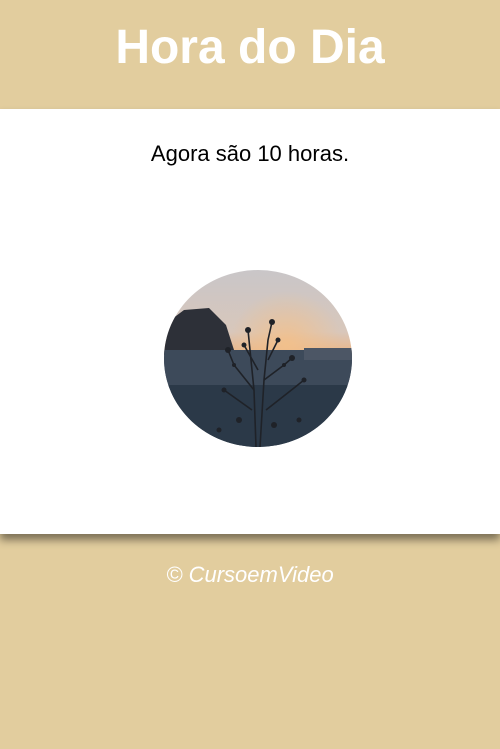  What do you see at coordinates (250, 574) in the screenshot?
I see `copyright-text: © CursoemVideo` at bounding box center [250, 574].